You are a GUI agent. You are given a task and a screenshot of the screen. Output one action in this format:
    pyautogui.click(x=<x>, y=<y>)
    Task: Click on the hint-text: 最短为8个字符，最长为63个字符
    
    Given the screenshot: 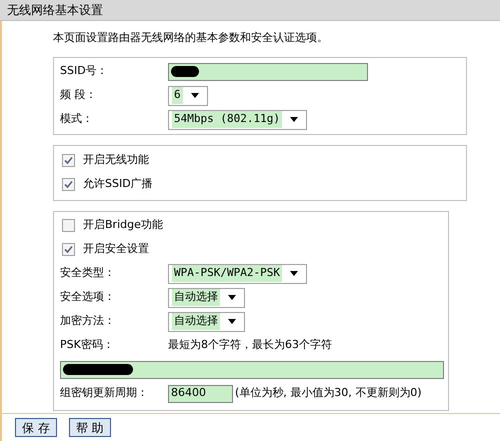 What is the action you would take?
    pyautogui.click(x=250, y=345)
    